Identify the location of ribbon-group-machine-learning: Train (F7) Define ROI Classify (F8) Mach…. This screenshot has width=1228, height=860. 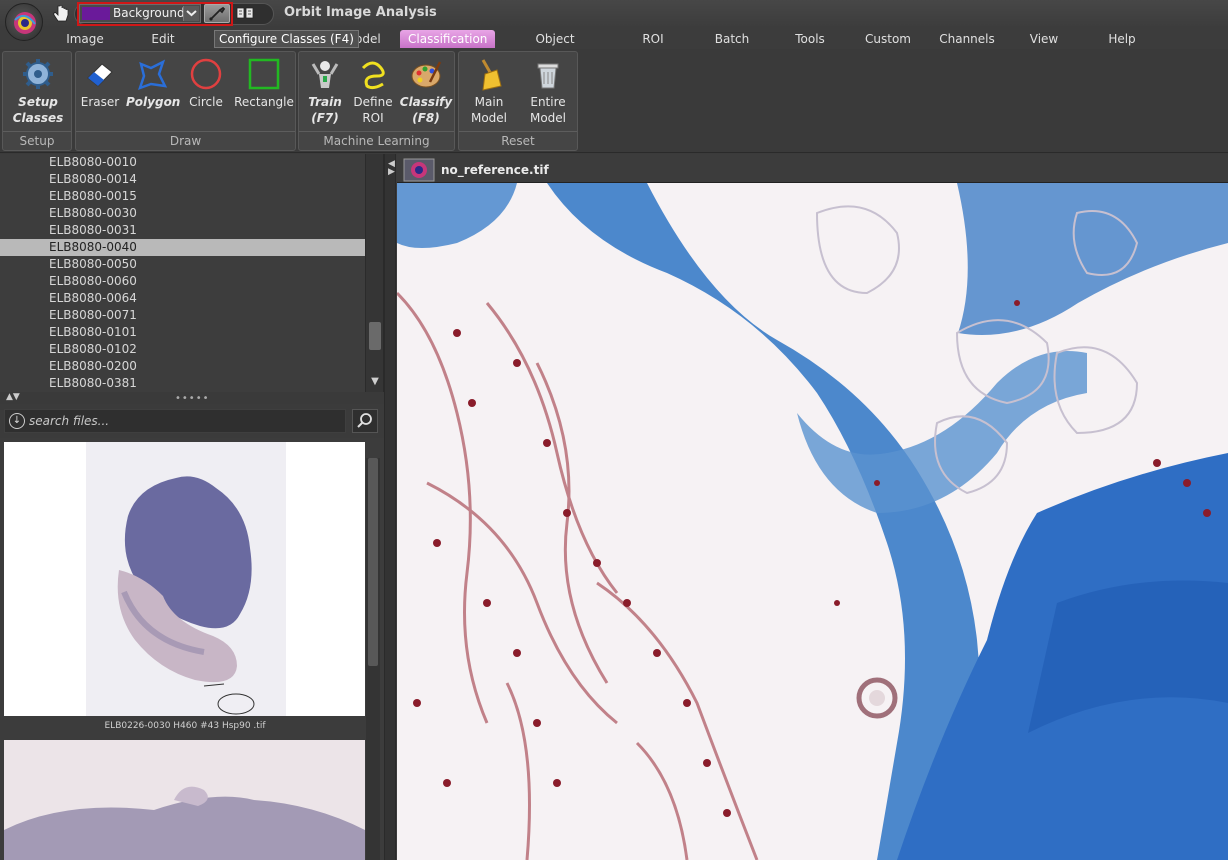
(376, 101).